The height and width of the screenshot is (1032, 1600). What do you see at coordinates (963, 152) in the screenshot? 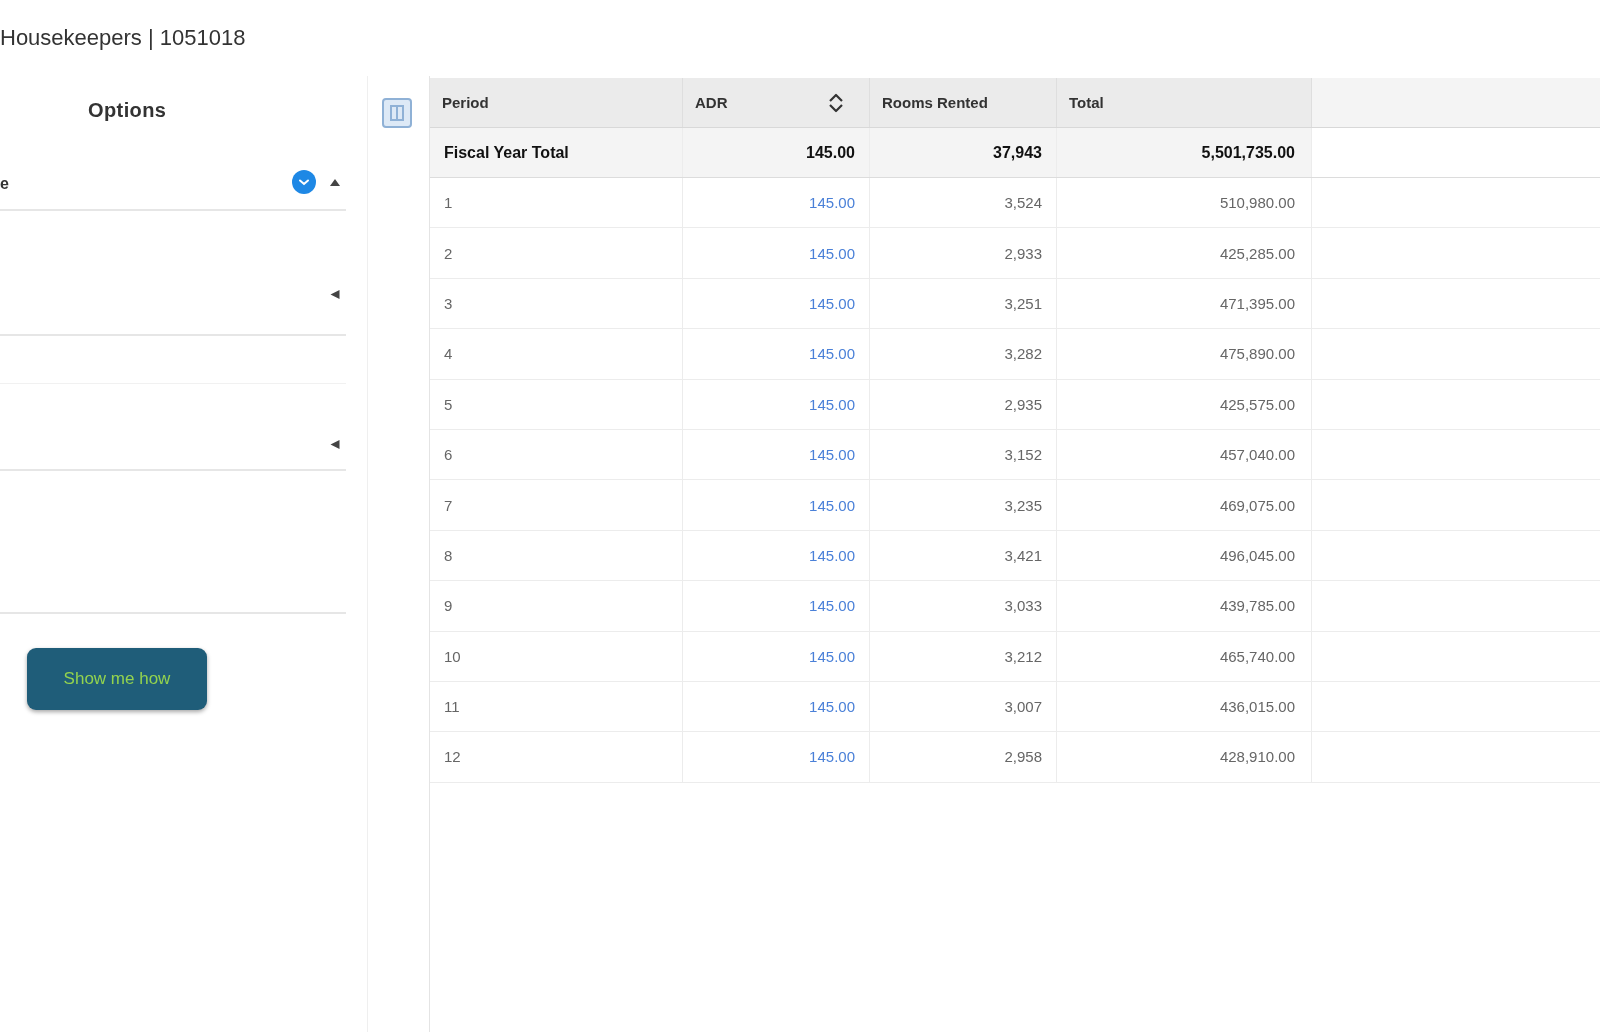
I see `total-cell: 37,943` at bounding box center [963, 152].